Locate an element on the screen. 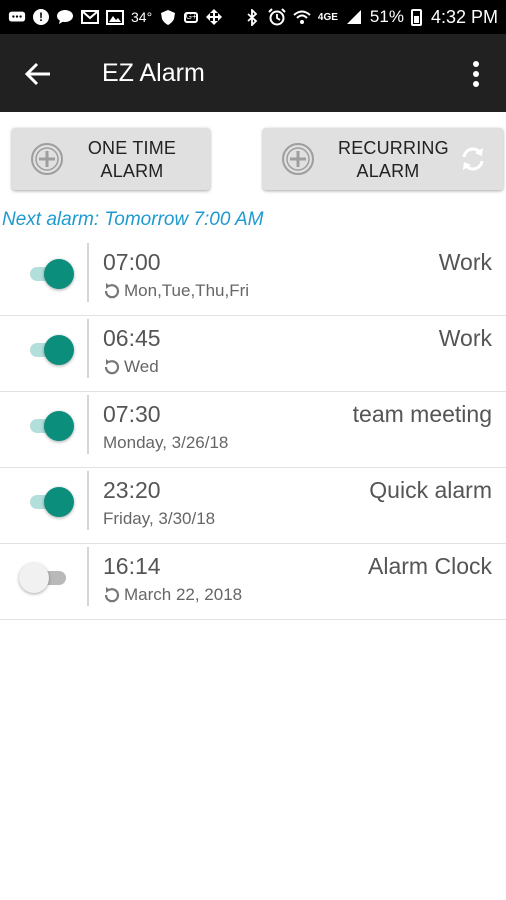  messaging-icon is located at coordinates (17, 17).